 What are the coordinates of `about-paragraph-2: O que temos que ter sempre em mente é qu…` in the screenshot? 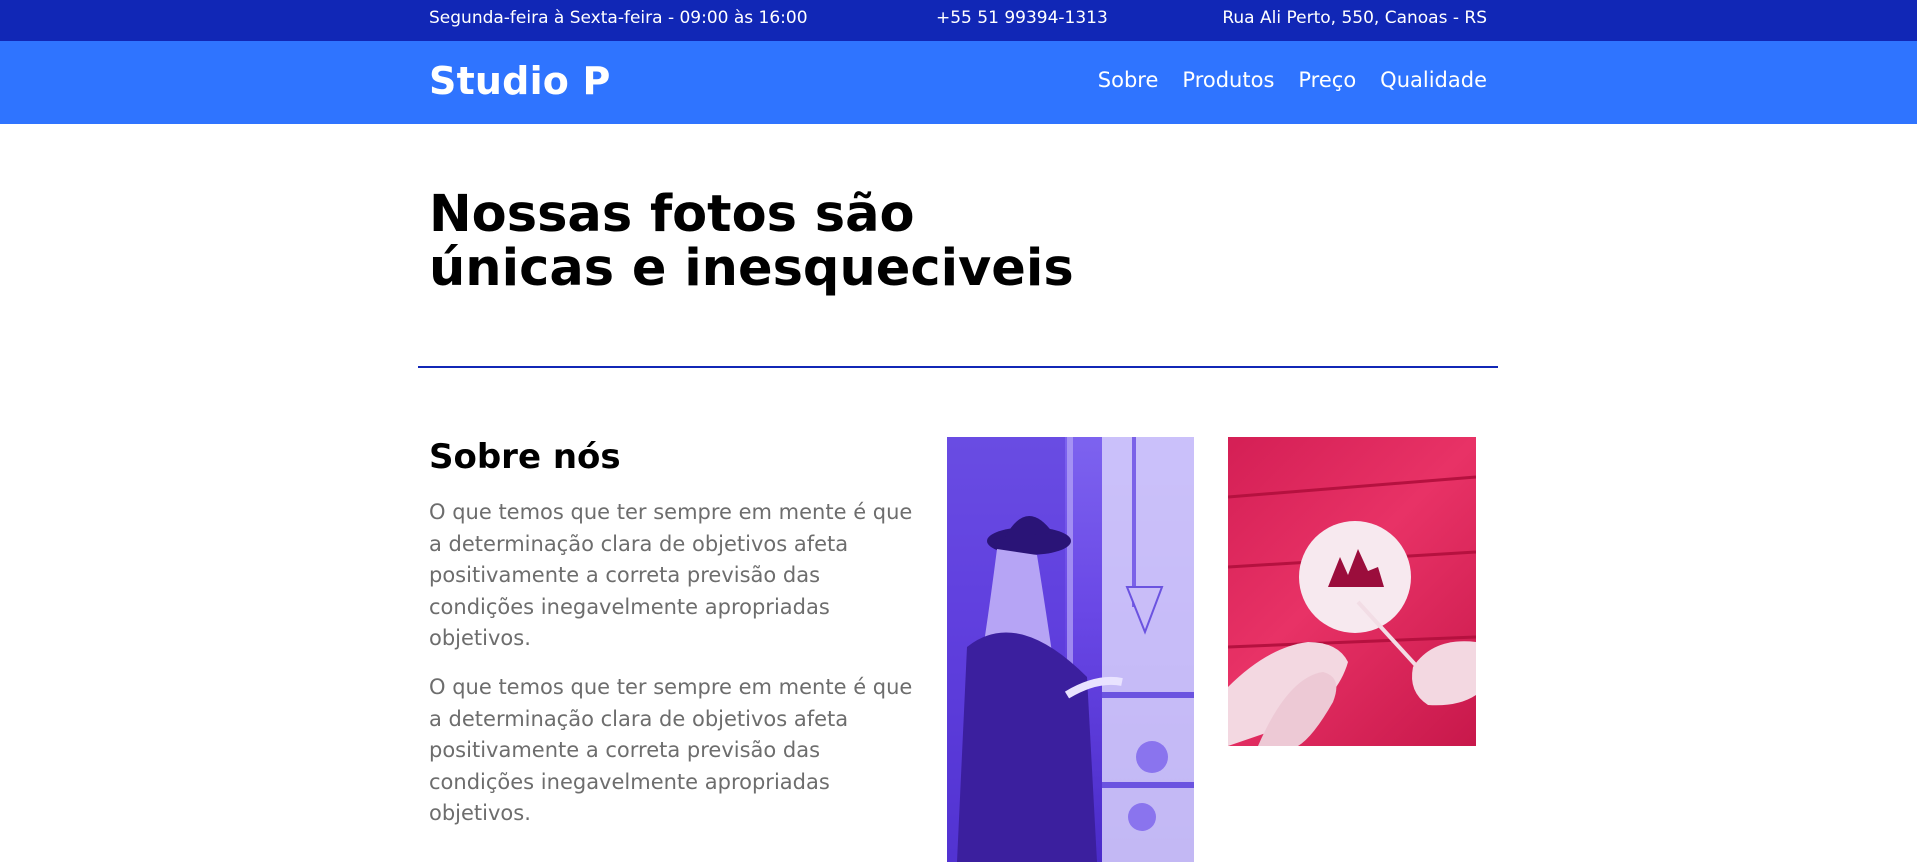 It's located at (671, 750).